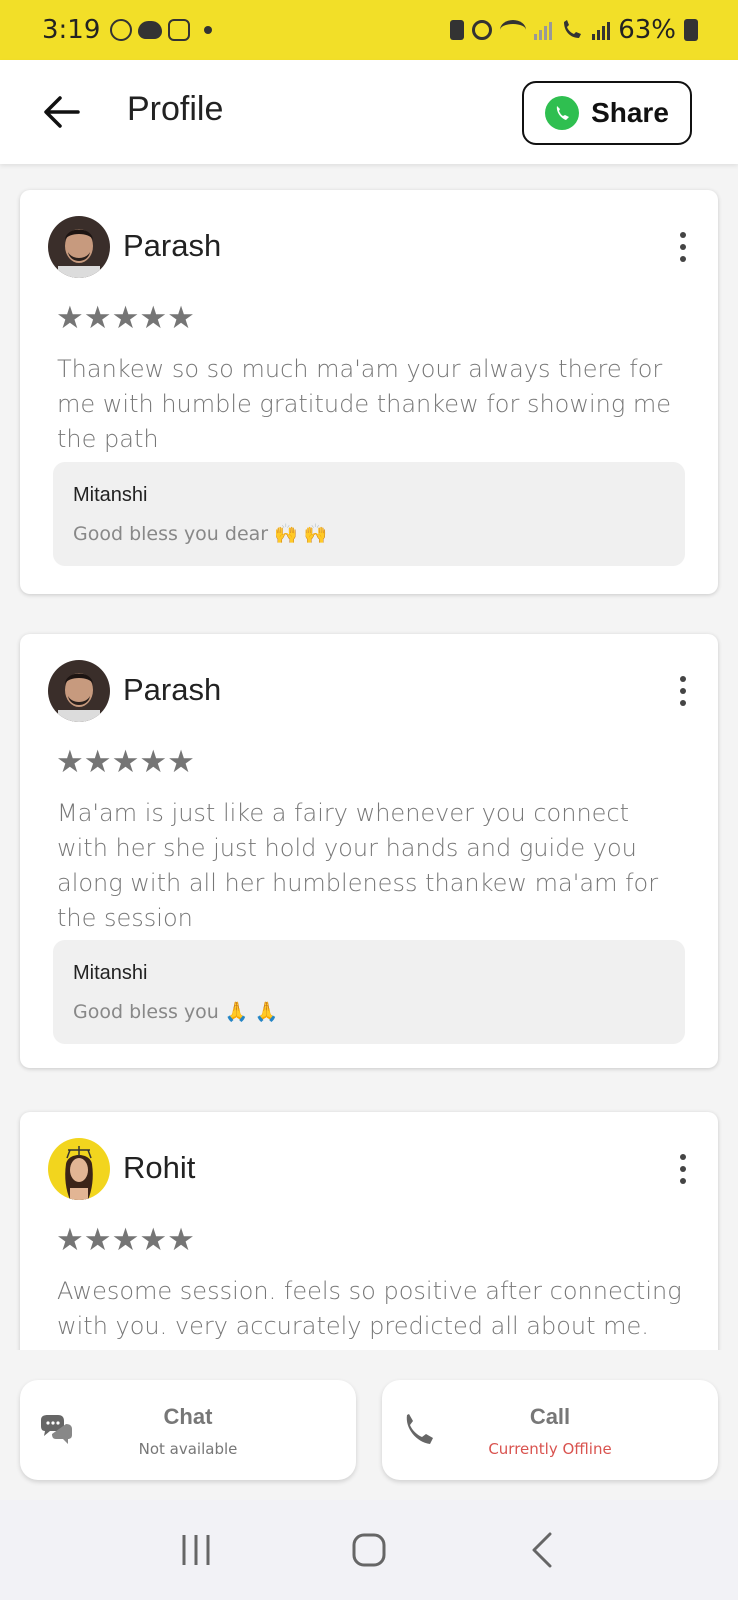  I want to click on home-button, so click(369, 1550).